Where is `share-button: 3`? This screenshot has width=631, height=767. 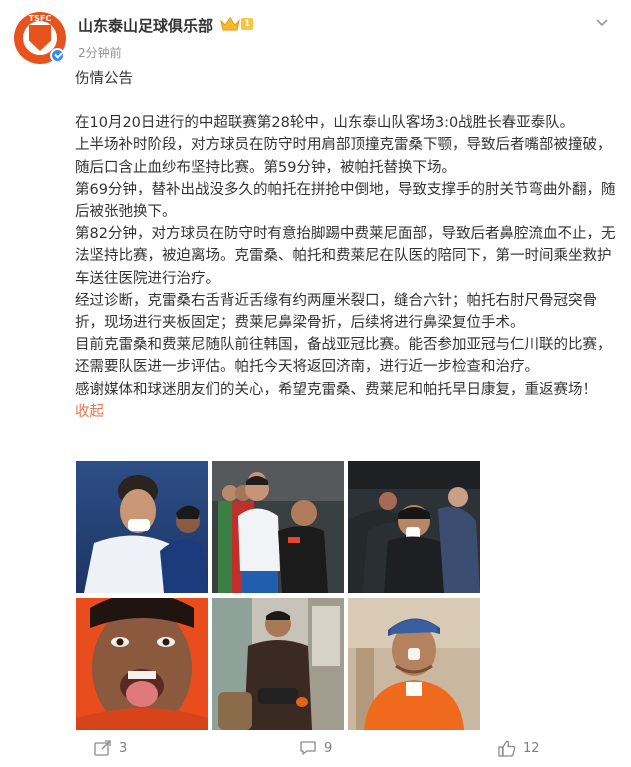
share-button: 3 is located at coordinates (110, 748).